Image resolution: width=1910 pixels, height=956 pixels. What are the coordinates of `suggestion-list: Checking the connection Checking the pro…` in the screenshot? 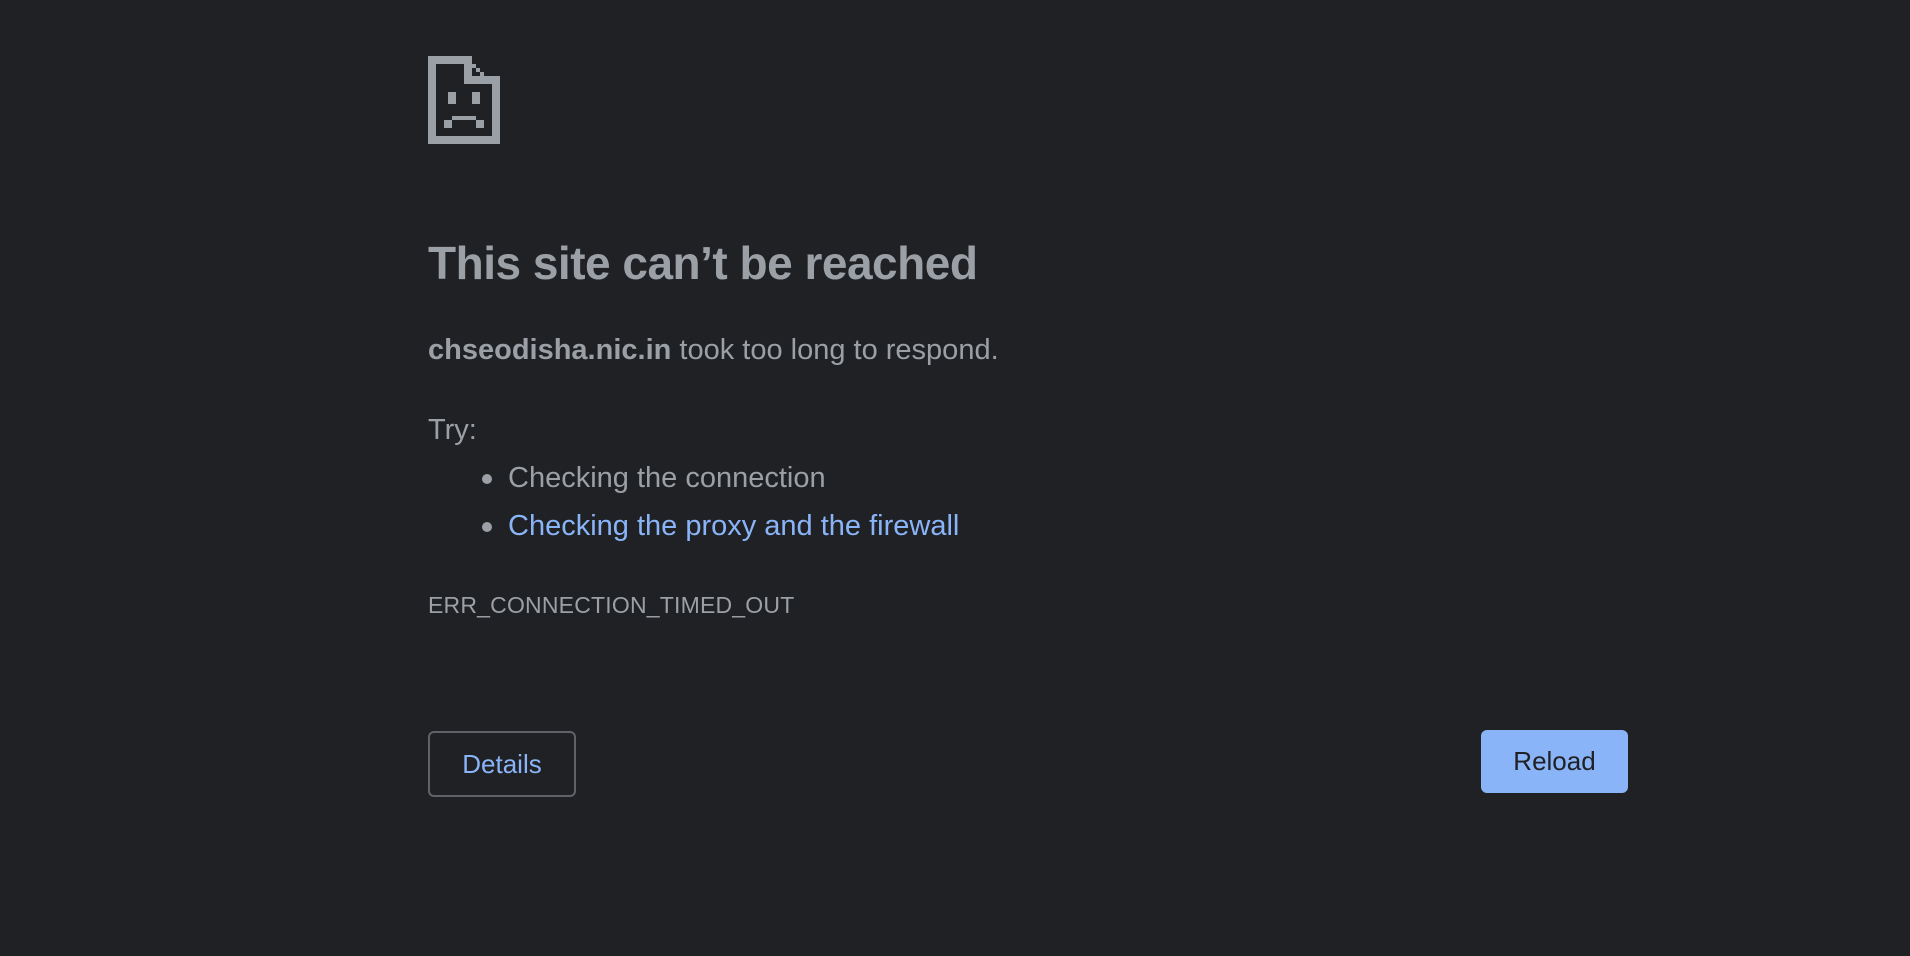 It's located at (693, 506).